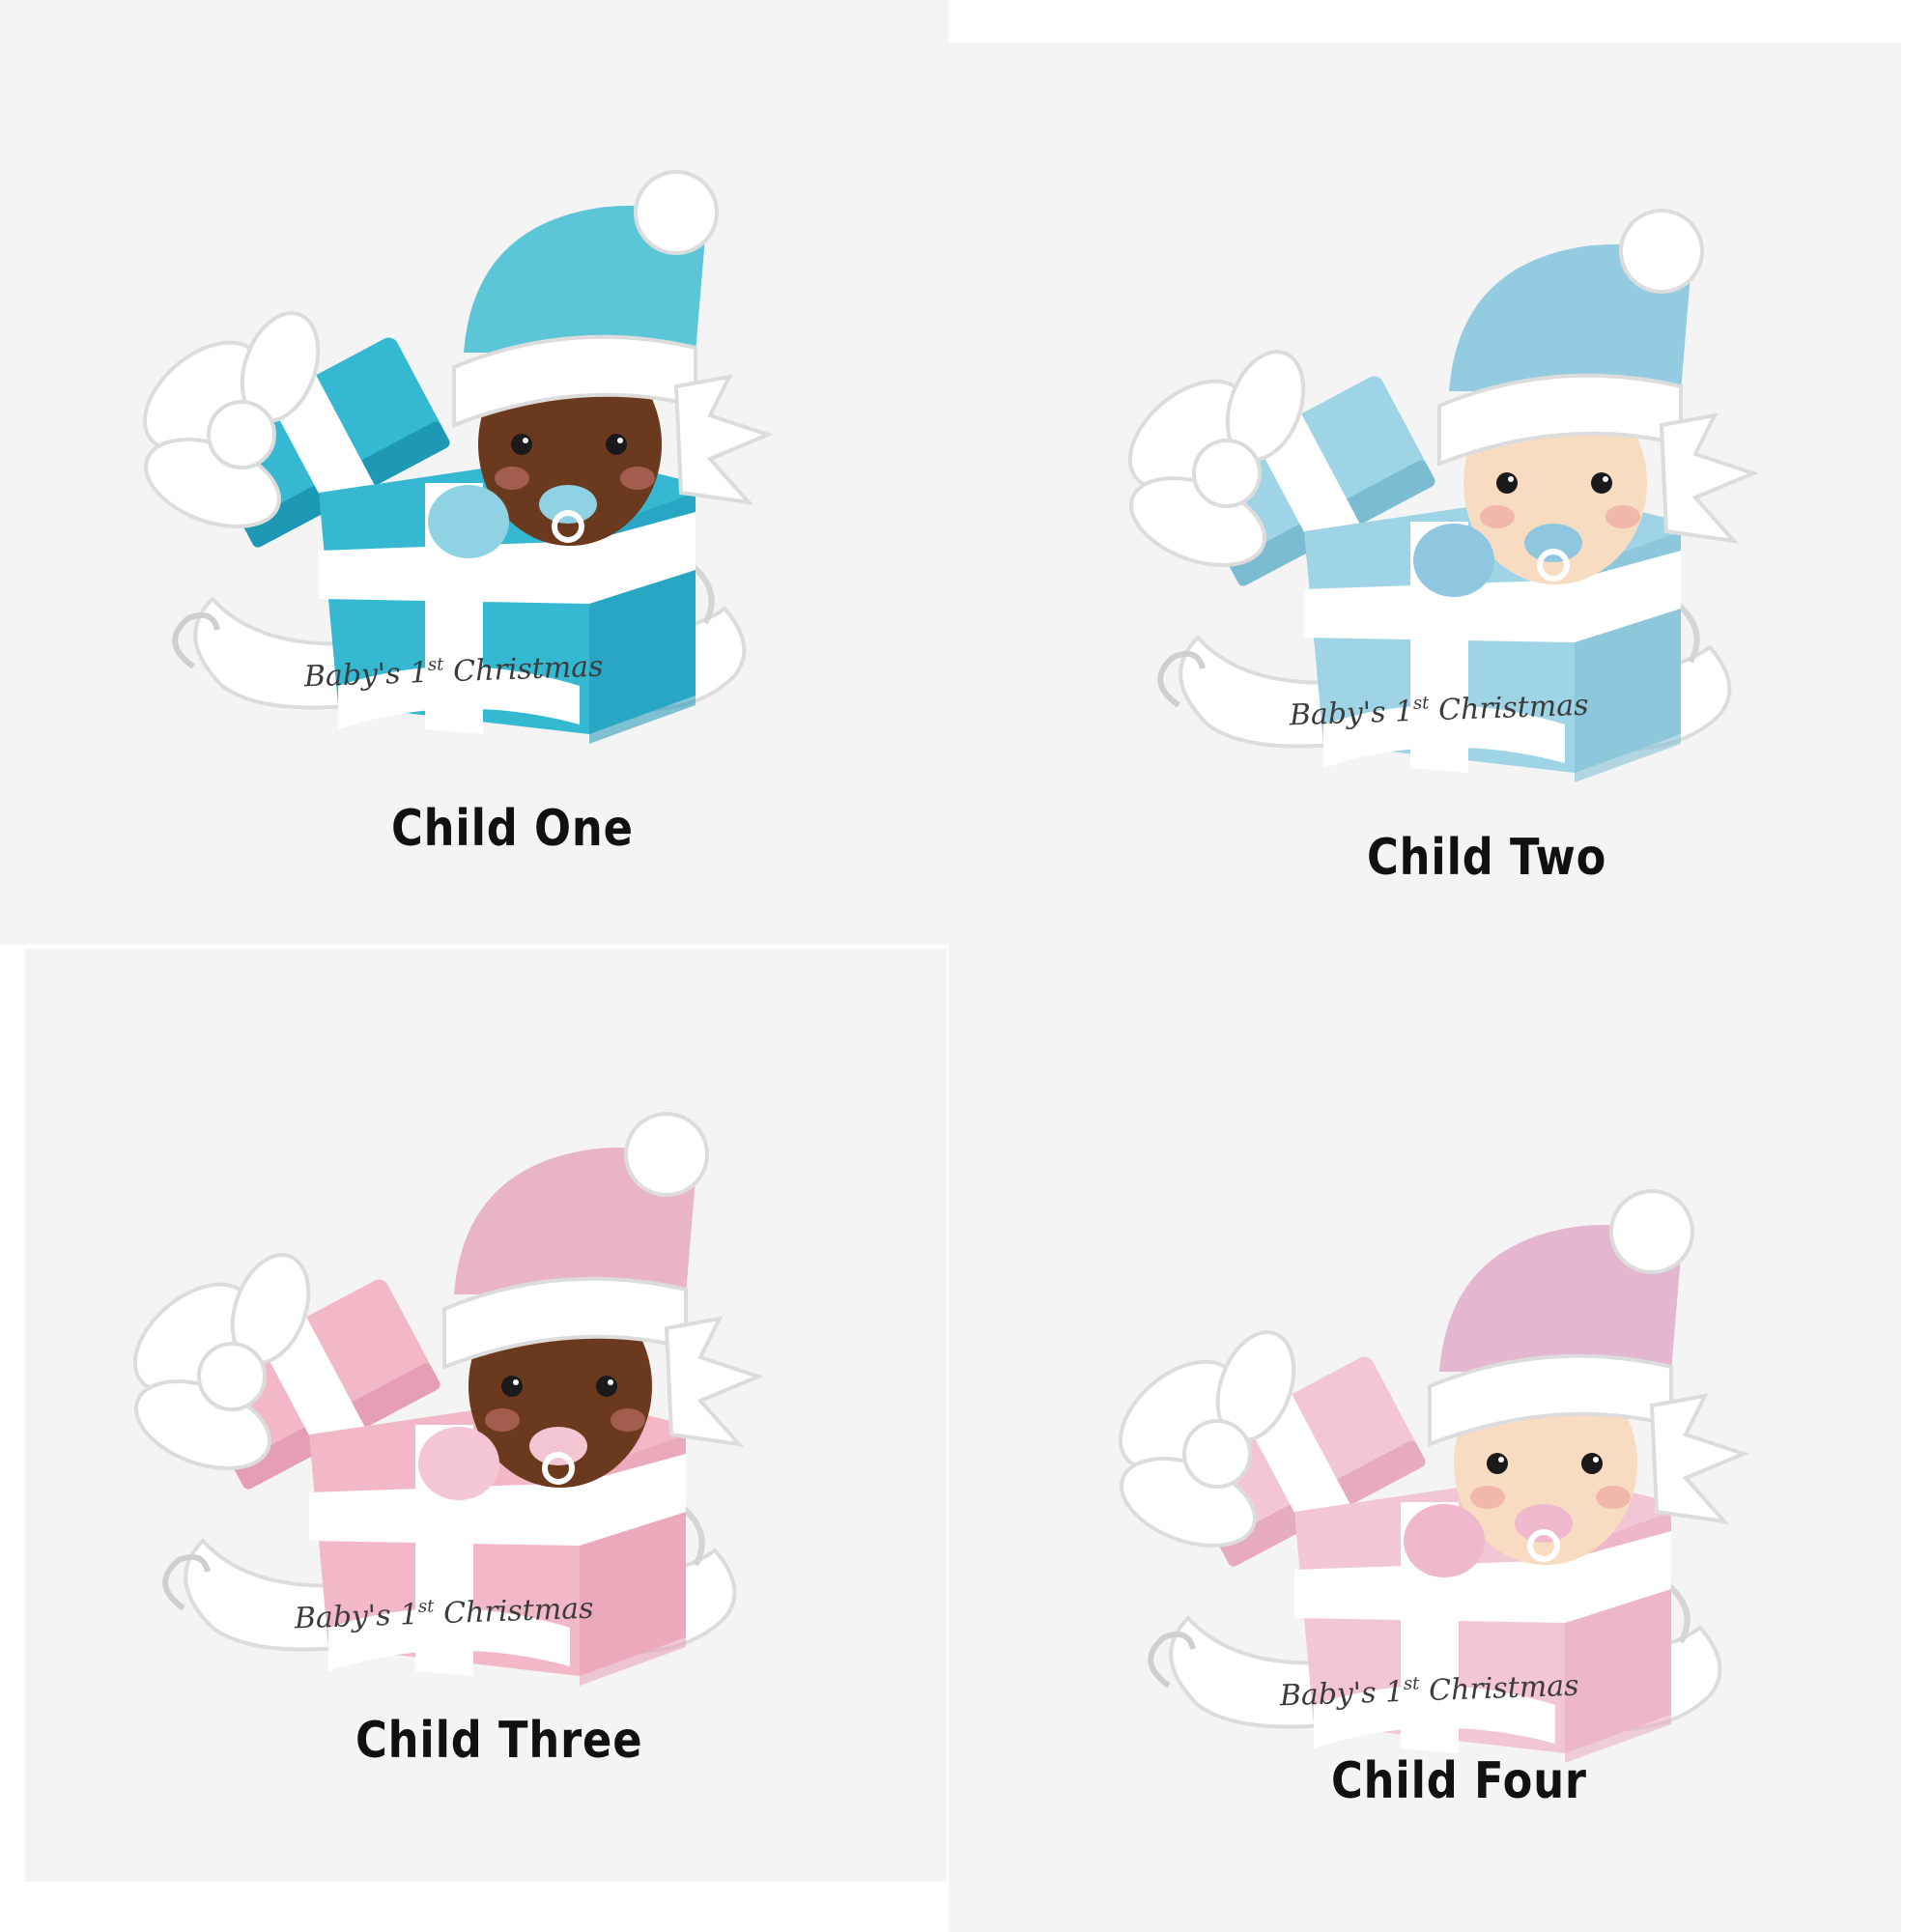  I want to click on child-one-label: Child One, so click(512, 829).